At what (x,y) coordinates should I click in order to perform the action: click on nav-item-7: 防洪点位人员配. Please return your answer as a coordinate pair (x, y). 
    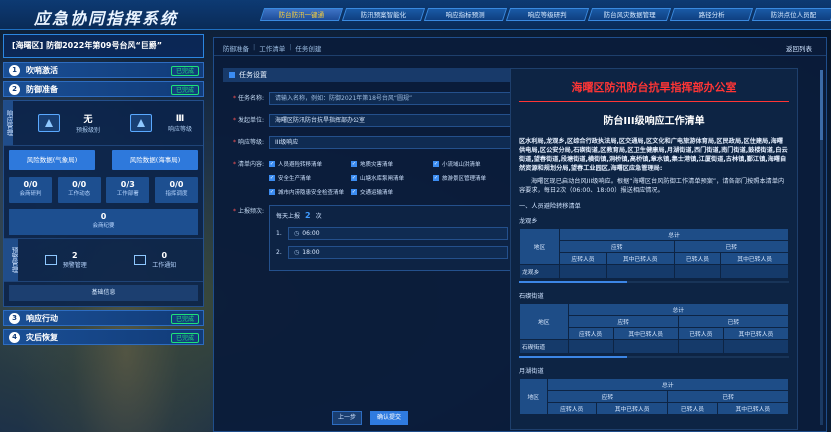
    Looking at the image, I should click on (791, 14).